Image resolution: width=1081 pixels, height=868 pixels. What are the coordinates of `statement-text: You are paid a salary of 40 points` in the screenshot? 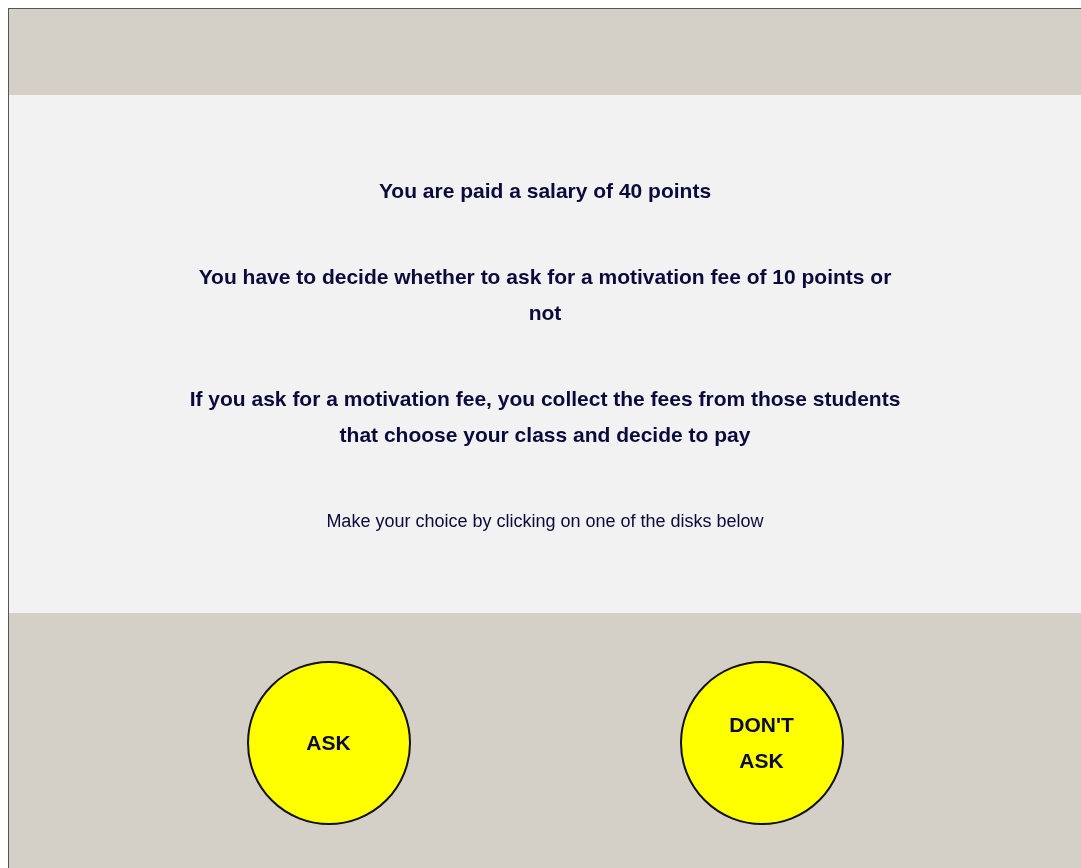 It's located at (545, 191).